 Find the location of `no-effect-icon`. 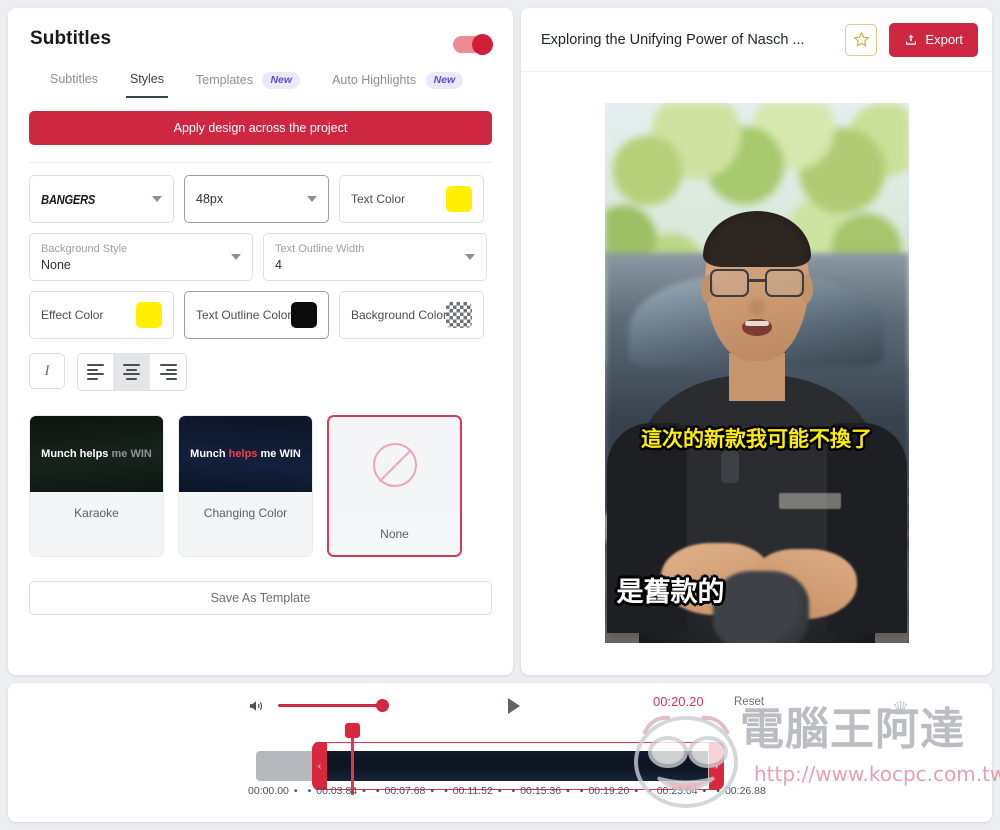

no-effect-icon is located at coordinates (394, 465).